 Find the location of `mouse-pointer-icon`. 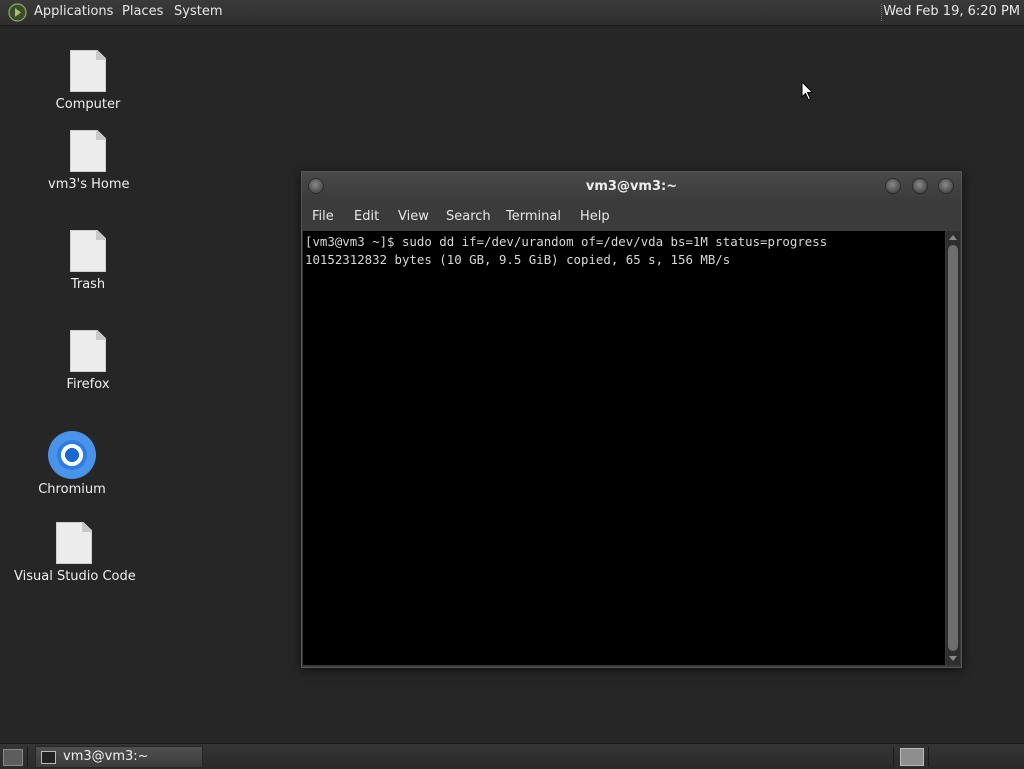

mouse-pointer-icon is located at coordinates (807, 91).